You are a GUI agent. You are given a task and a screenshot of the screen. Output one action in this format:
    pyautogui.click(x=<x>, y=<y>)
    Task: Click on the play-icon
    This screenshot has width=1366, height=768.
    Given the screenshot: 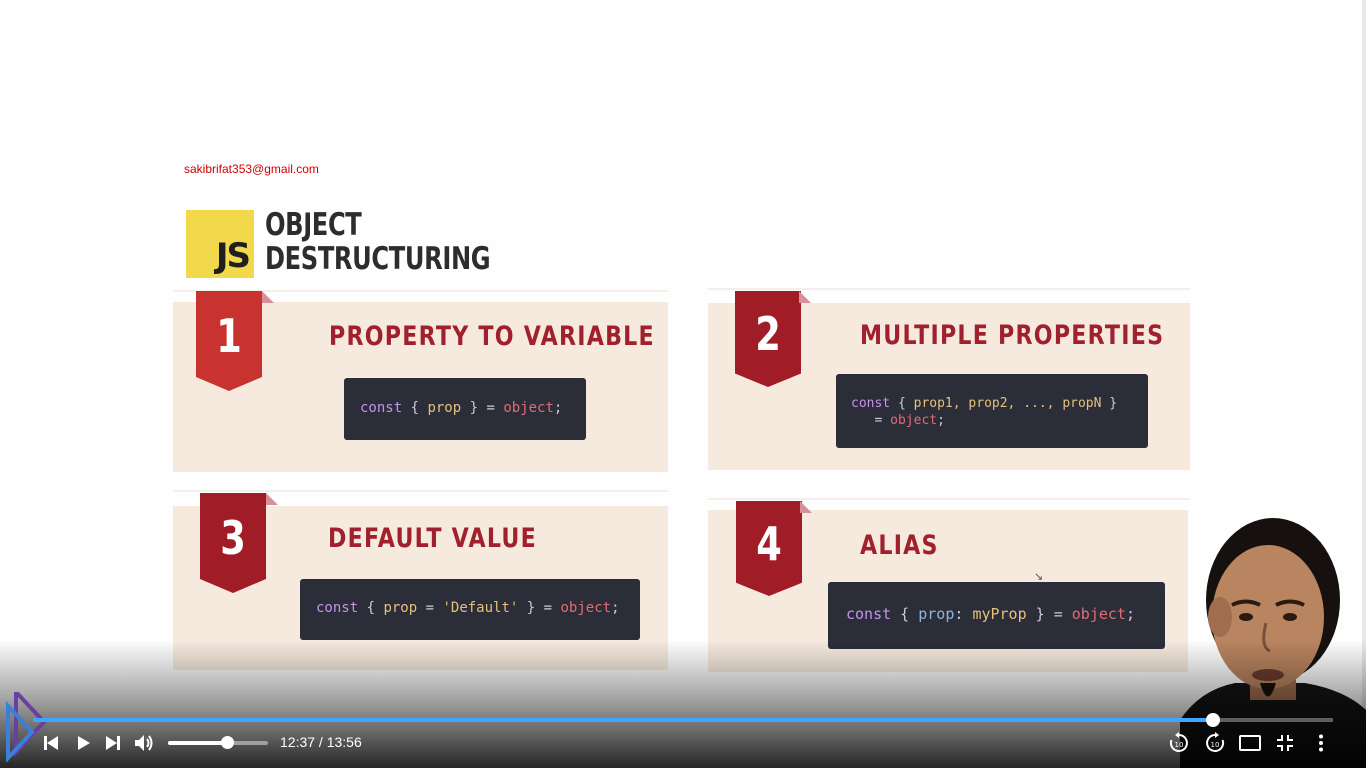 What is the action you would take?
    pyautogui.click(x=84, y=743)
    